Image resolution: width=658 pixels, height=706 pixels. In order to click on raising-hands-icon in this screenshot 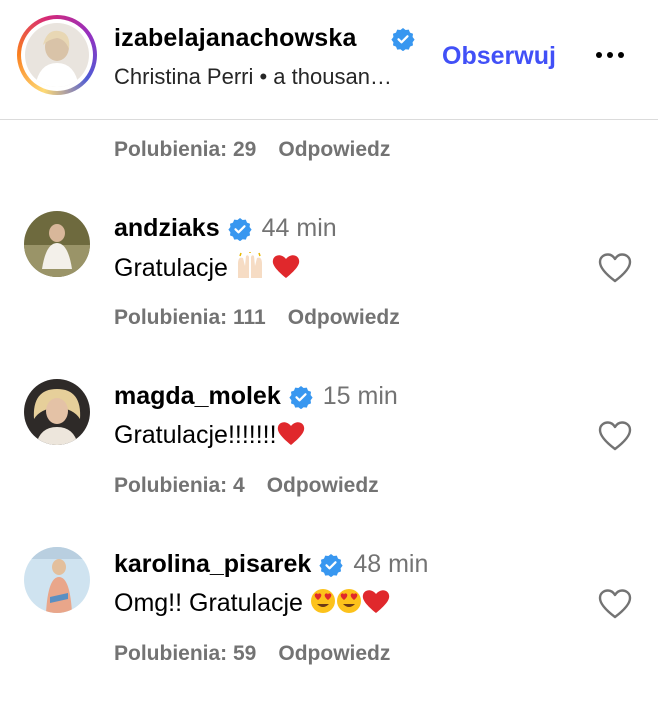, I will do `click(250, 269)`.